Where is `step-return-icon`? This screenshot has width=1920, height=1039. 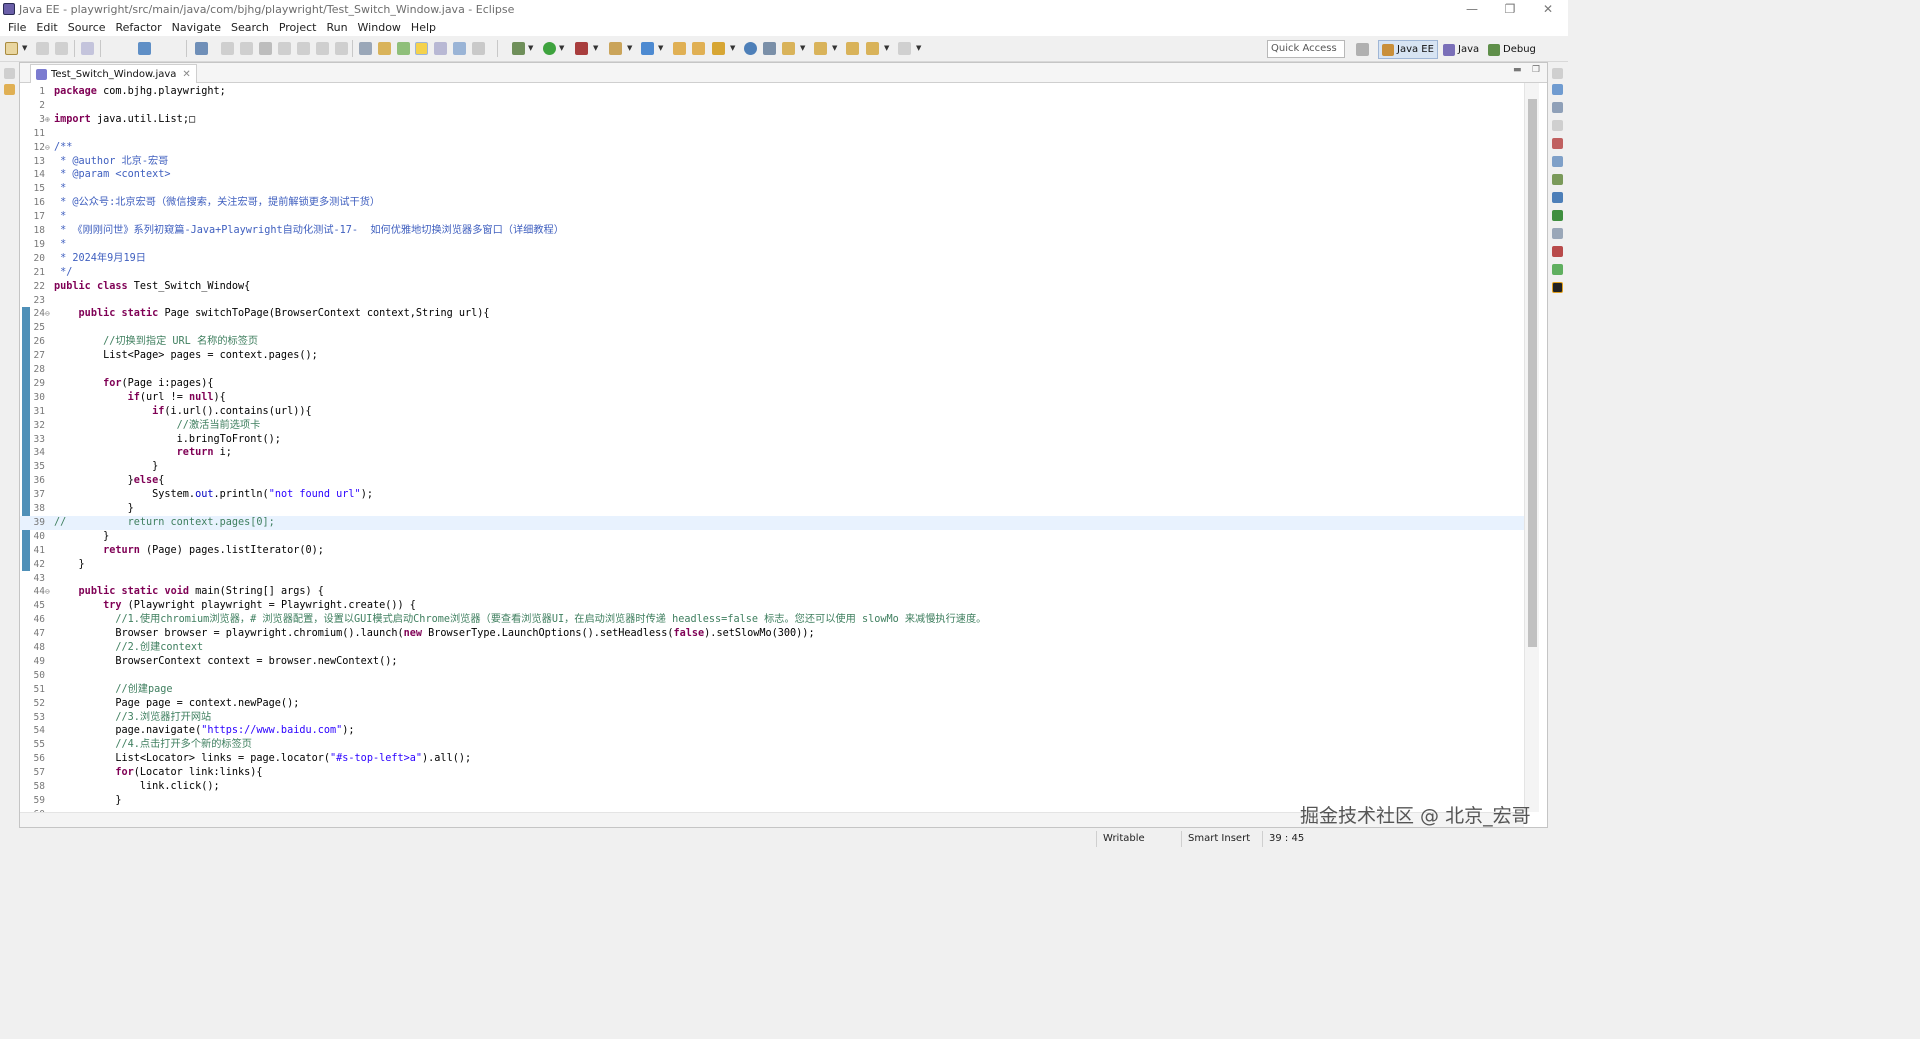 step-return-icon is located at coordinates (341, 48).